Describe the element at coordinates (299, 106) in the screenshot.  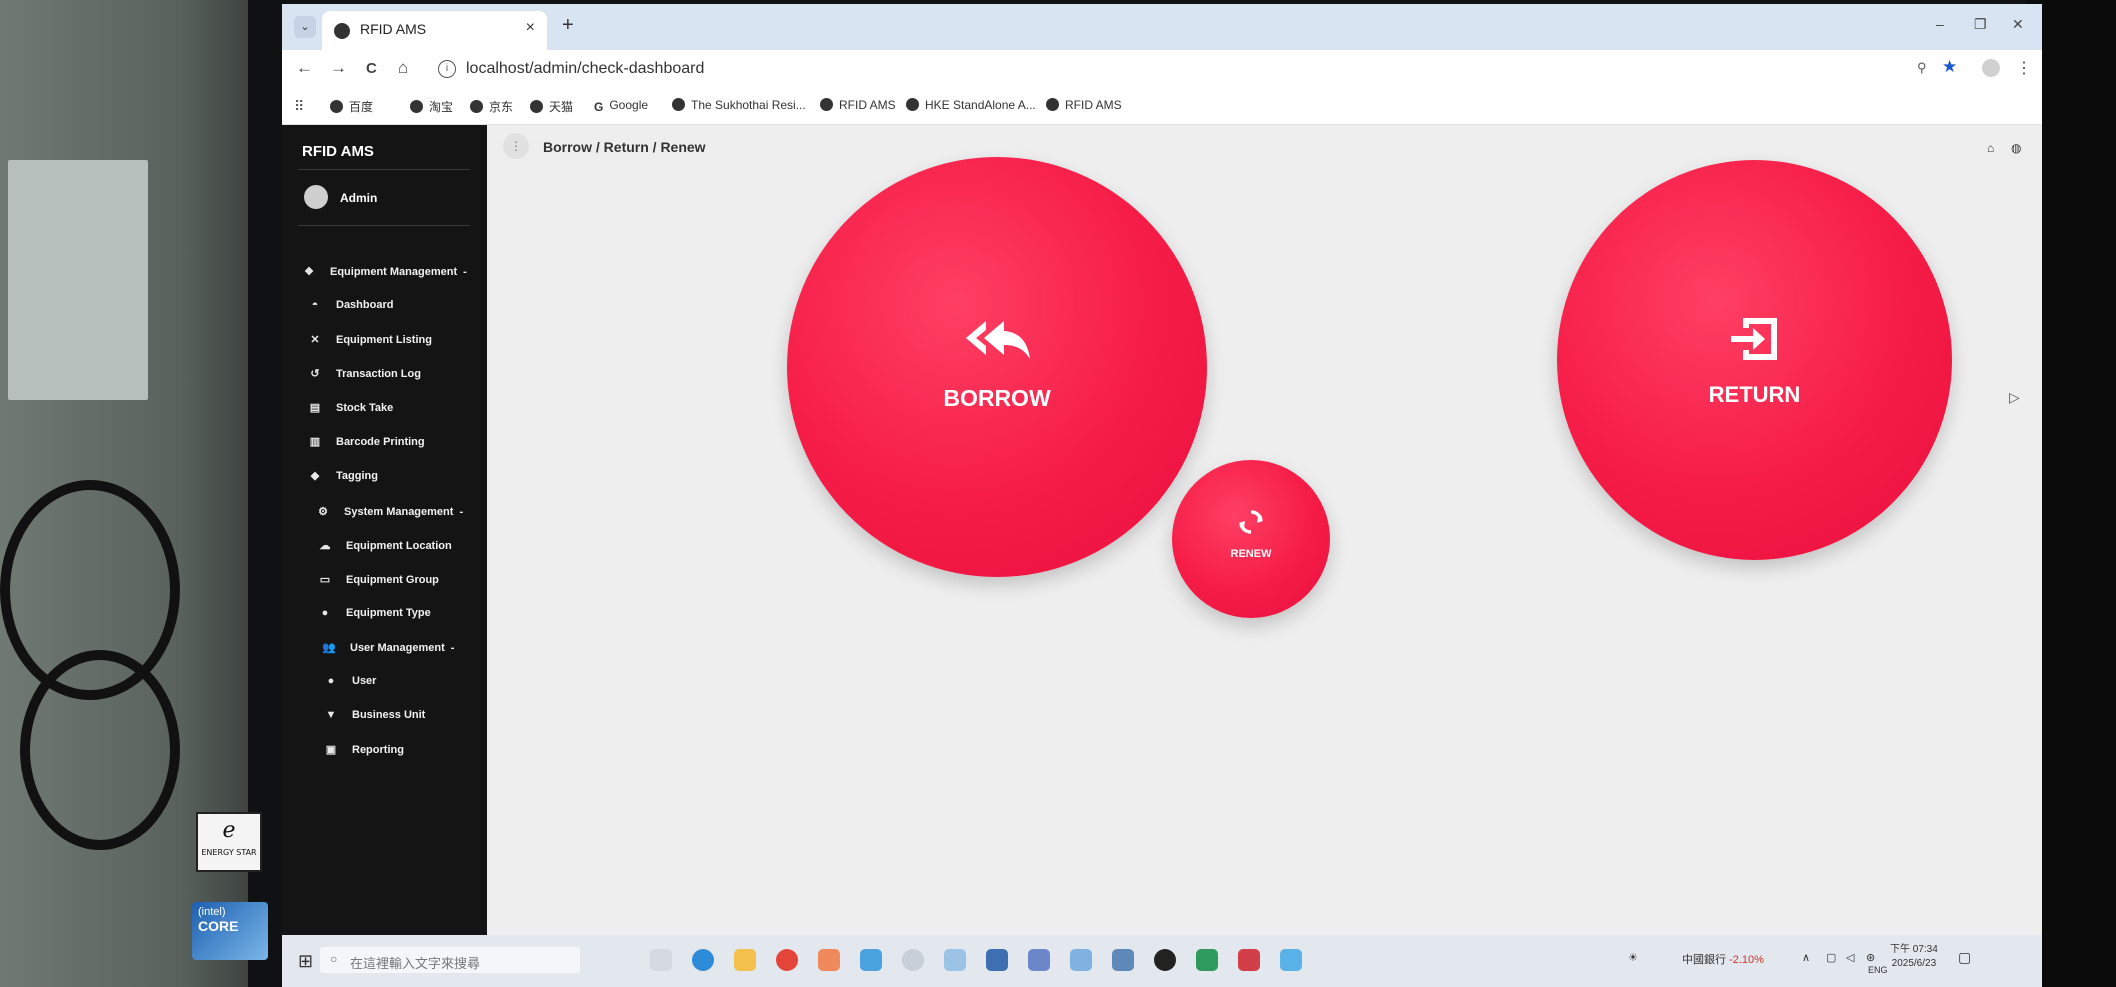
I see `apps-grid-icon: ⠿` at that location.